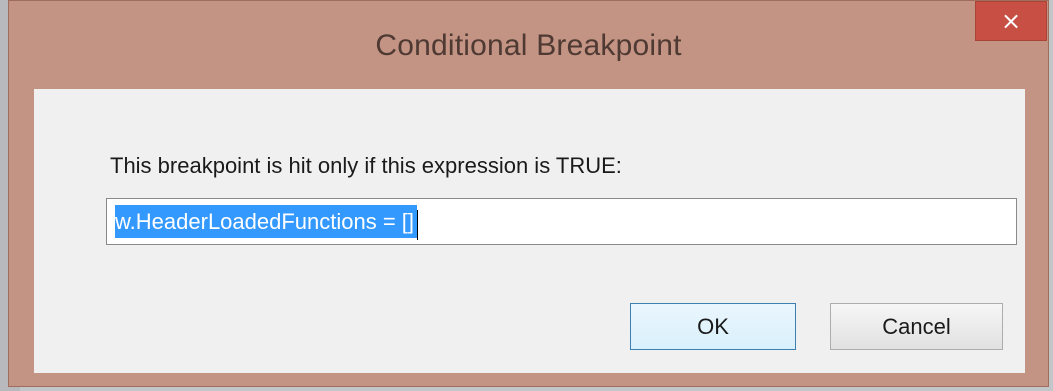  I want to click on ok-button: OK, so click(713, 326).